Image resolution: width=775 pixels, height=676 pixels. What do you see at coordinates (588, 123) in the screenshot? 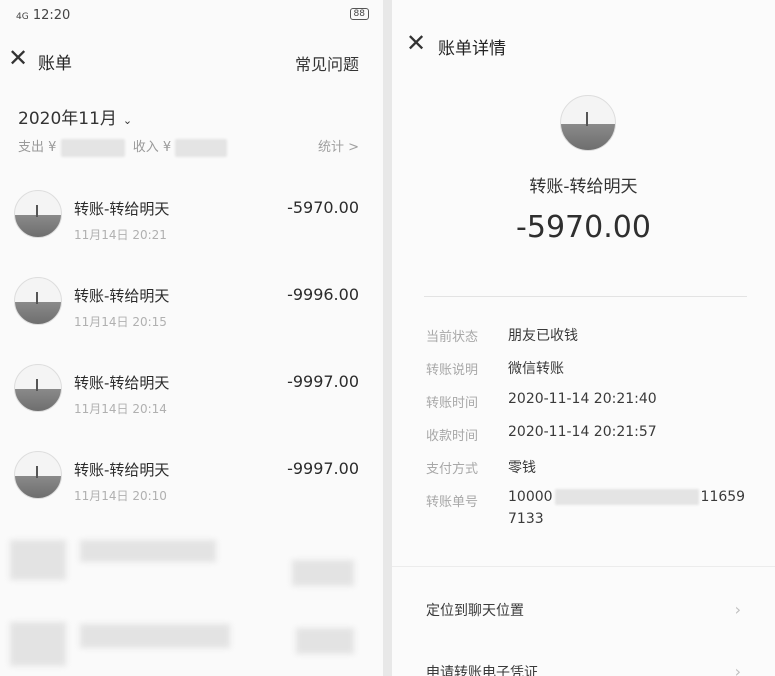
I see `payee-avatar` at bounding box center [588, 123].